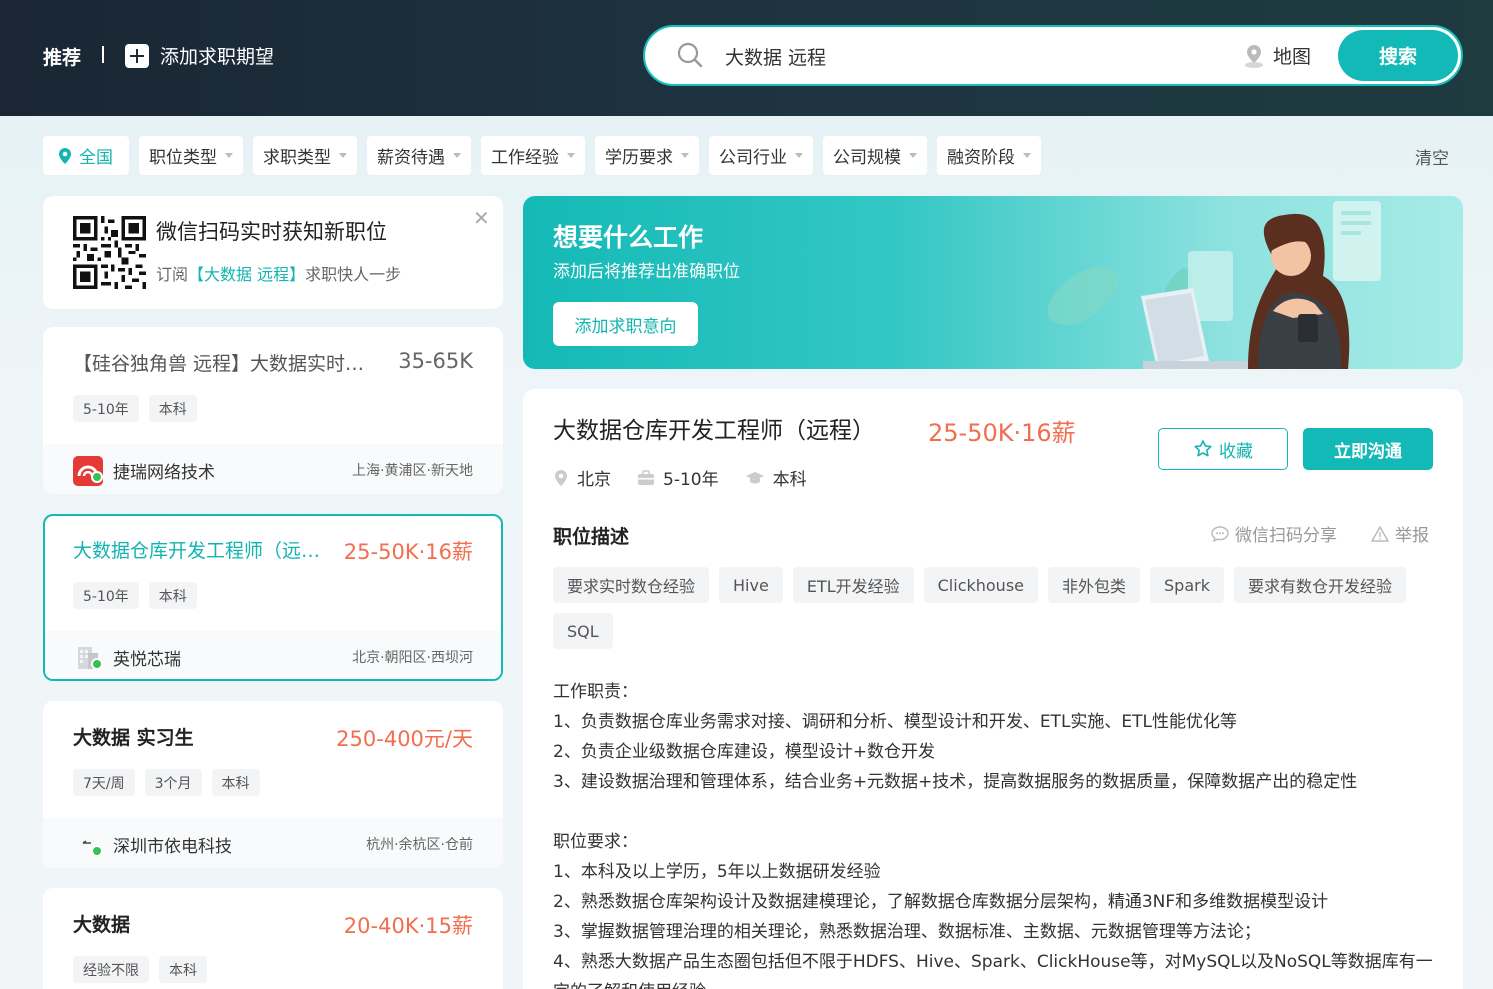 The width and height of the screenshot is (1493, 989). I want to click on top-header: 推荐 添加求职期望 地图 搜索, so click(746, 58).